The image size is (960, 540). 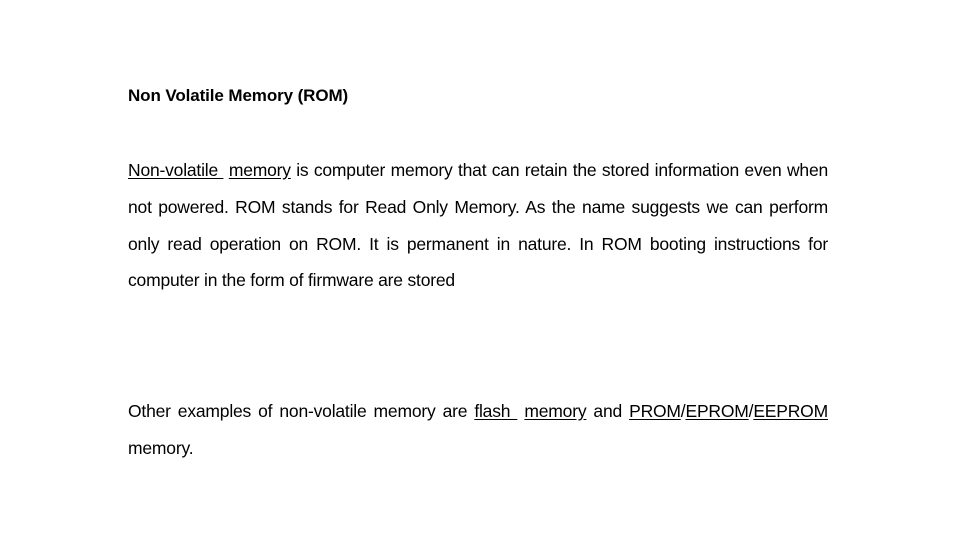 I want to click on link-prom: PROM, so click(x=655, y=411).